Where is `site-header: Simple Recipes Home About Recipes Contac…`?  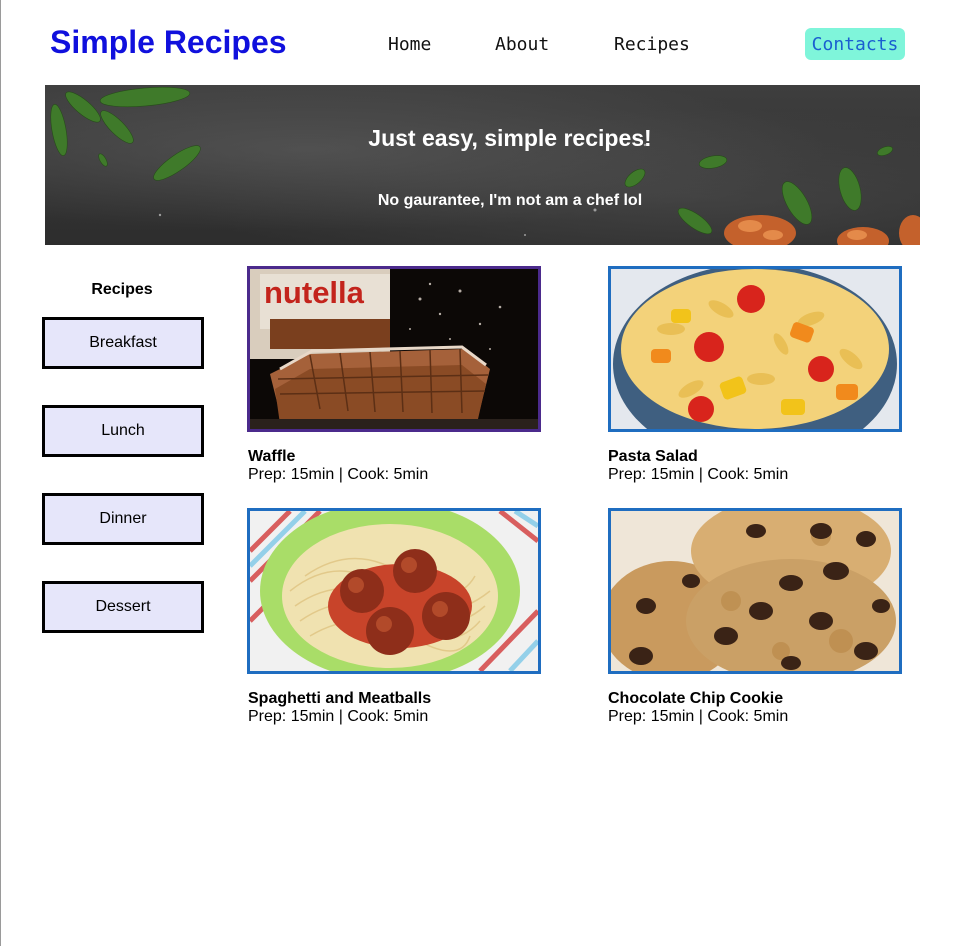 site-header: Simple Recipes Home About Recipes Contac… is located at coordinates (480, 42).